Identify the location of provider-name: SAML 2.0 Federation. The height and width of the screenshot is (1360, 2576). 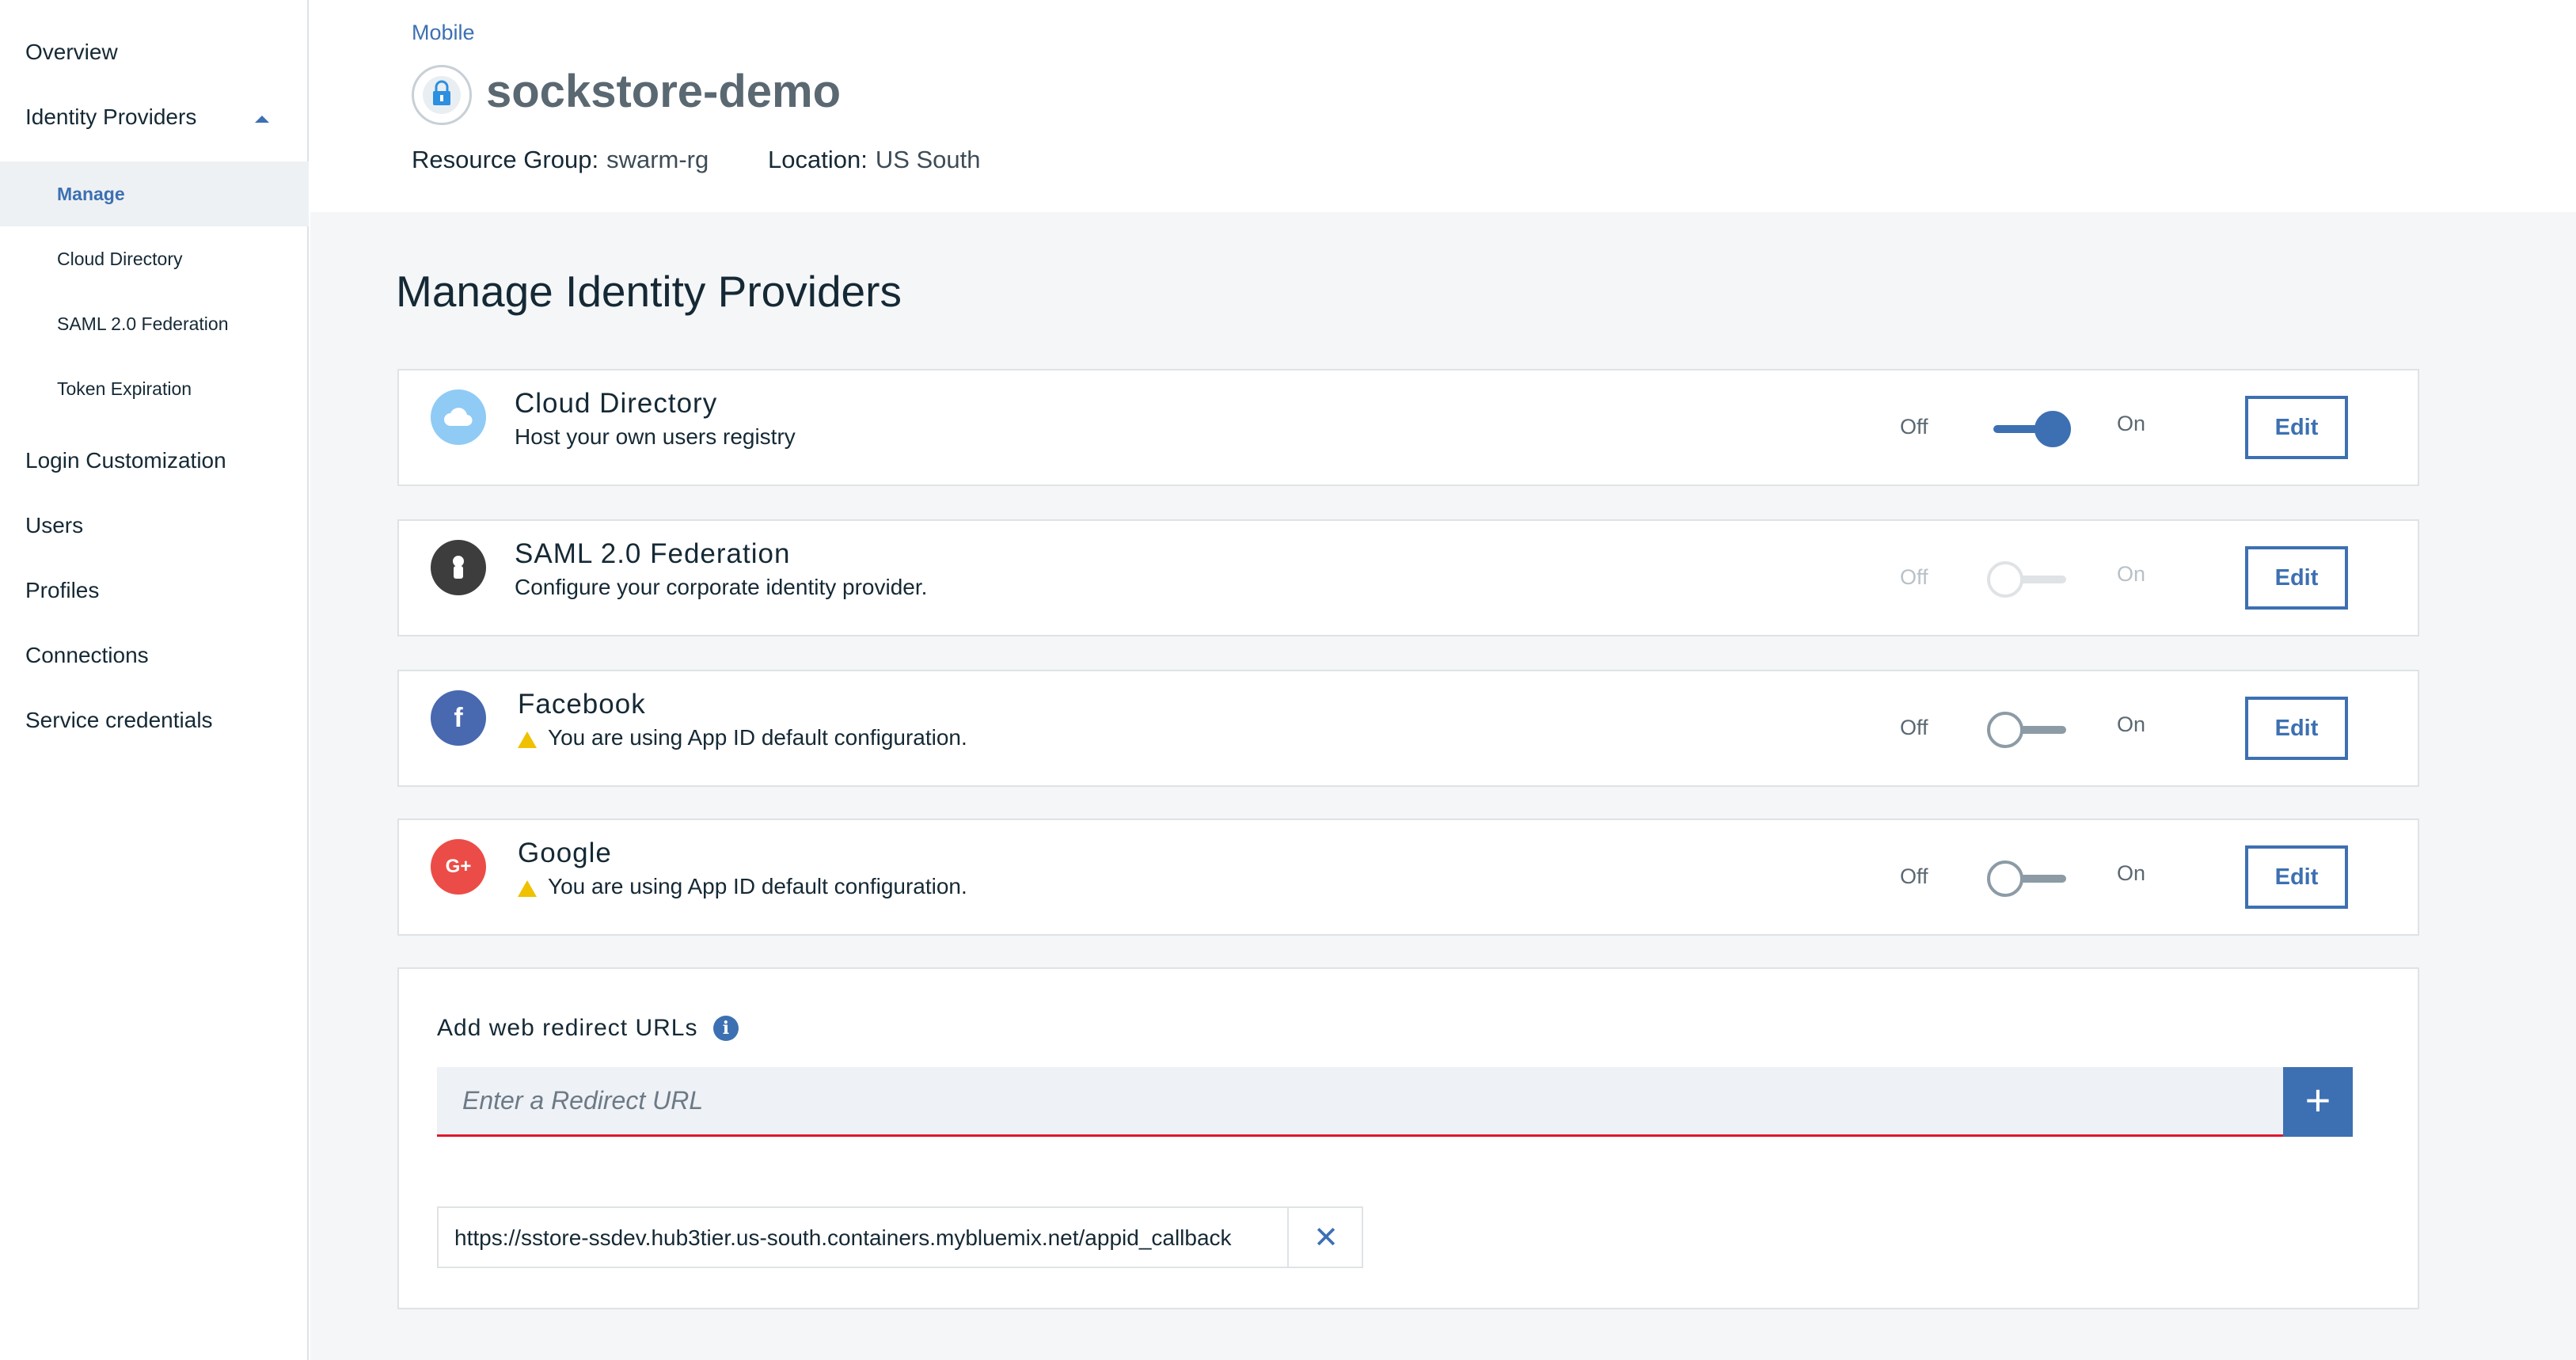
(653, 553).